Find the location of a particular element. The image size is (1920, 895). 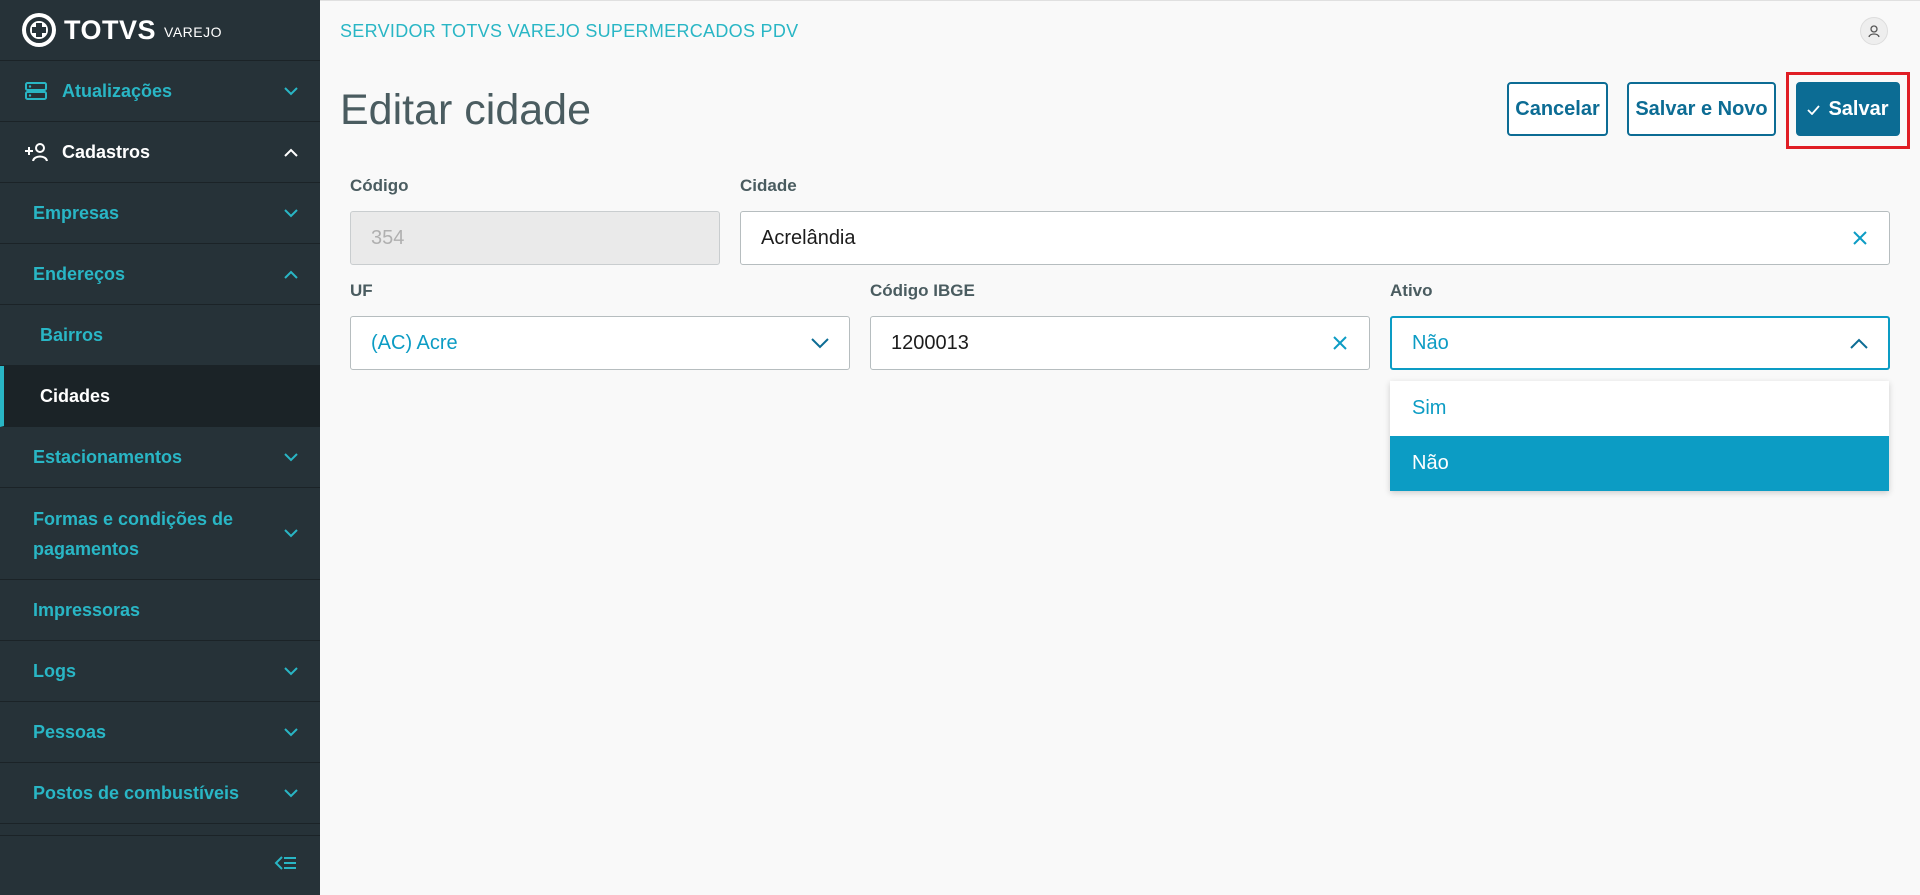

cancel-button: Cancelar is located at coordinates (1557, 109).